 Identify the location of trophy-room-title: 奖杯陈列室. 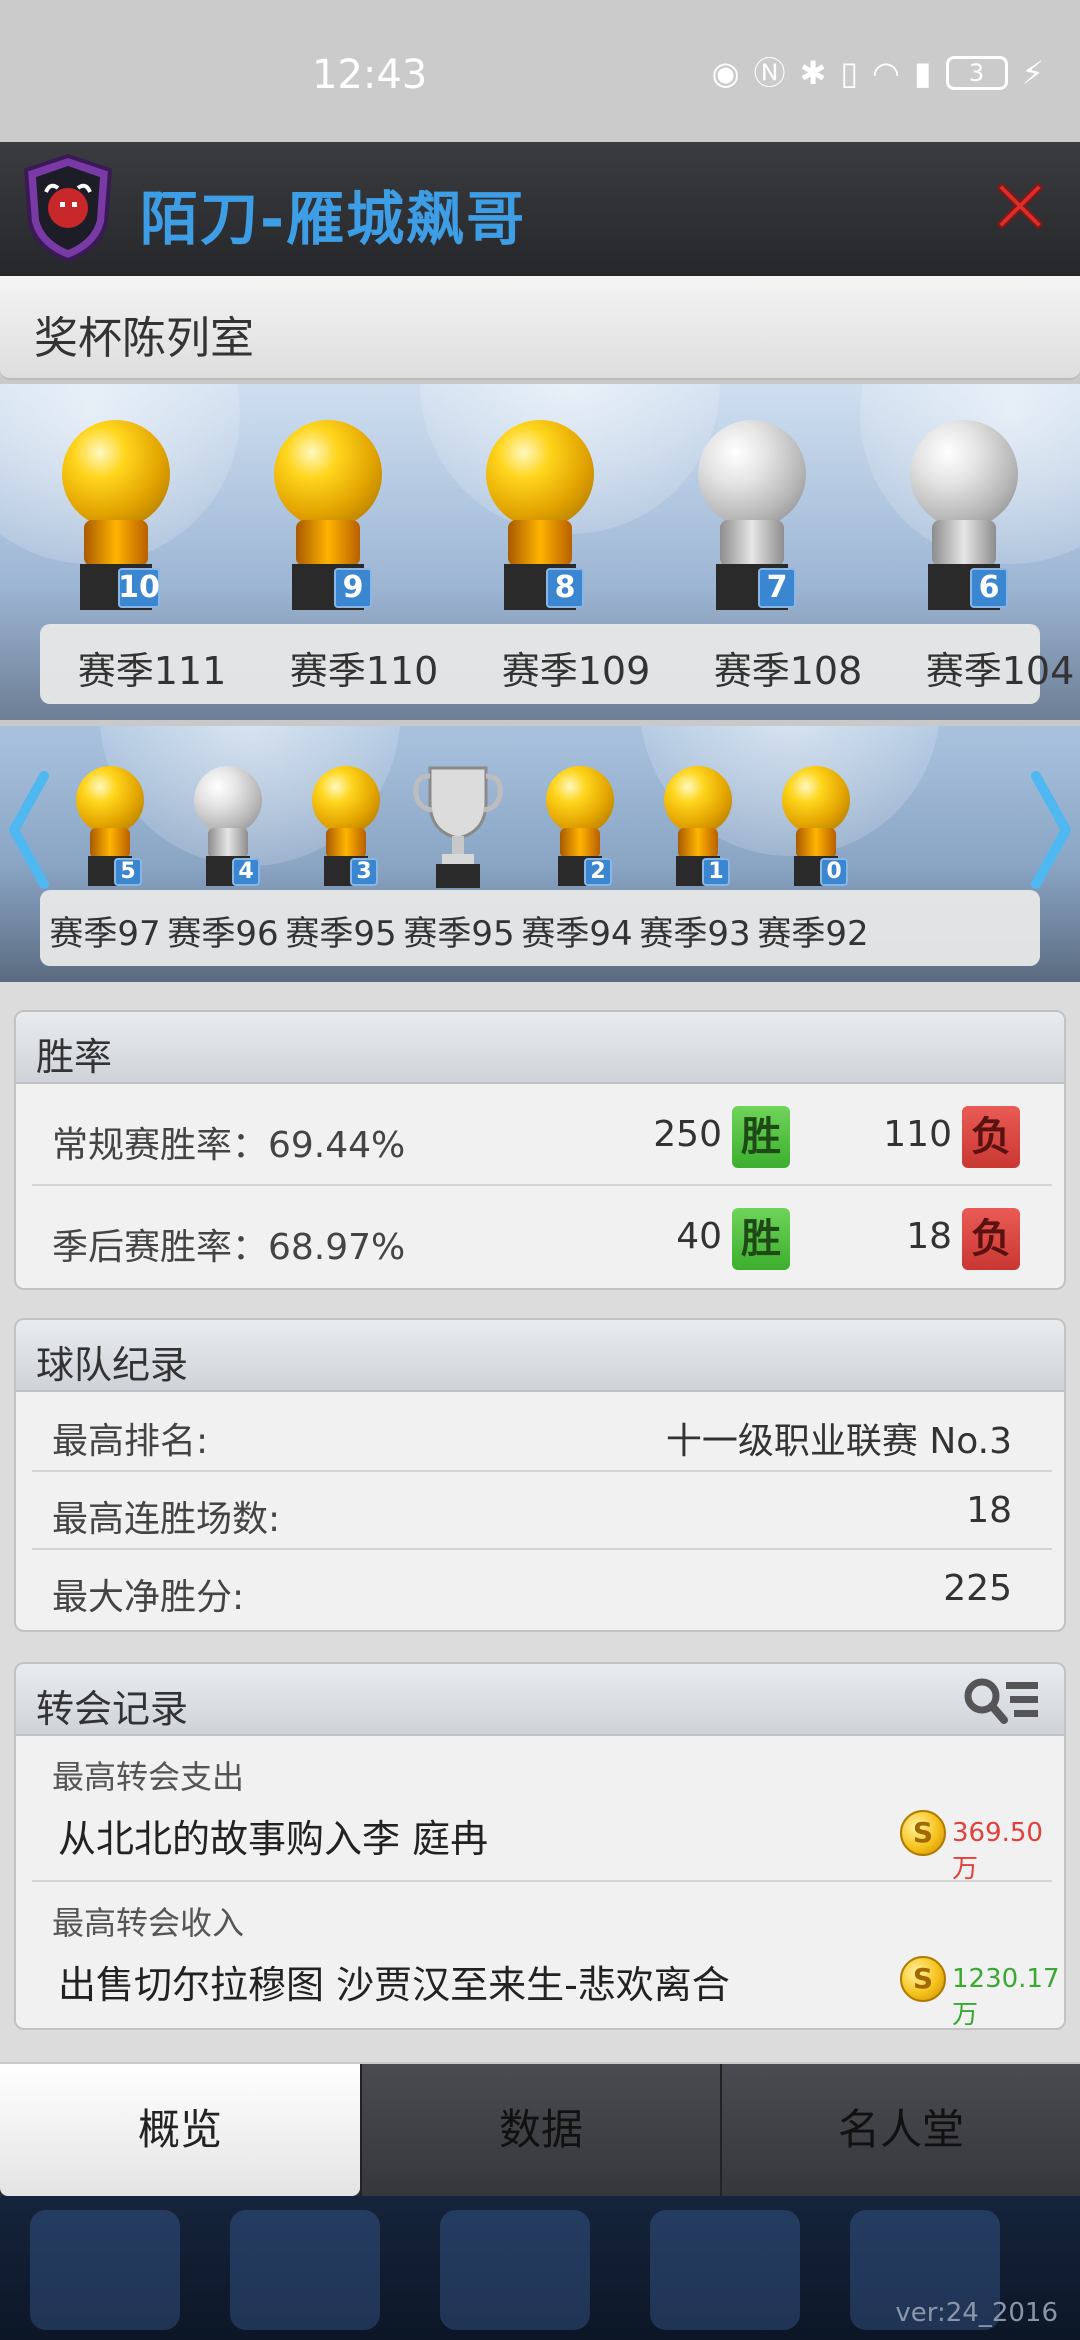
(144, 338).